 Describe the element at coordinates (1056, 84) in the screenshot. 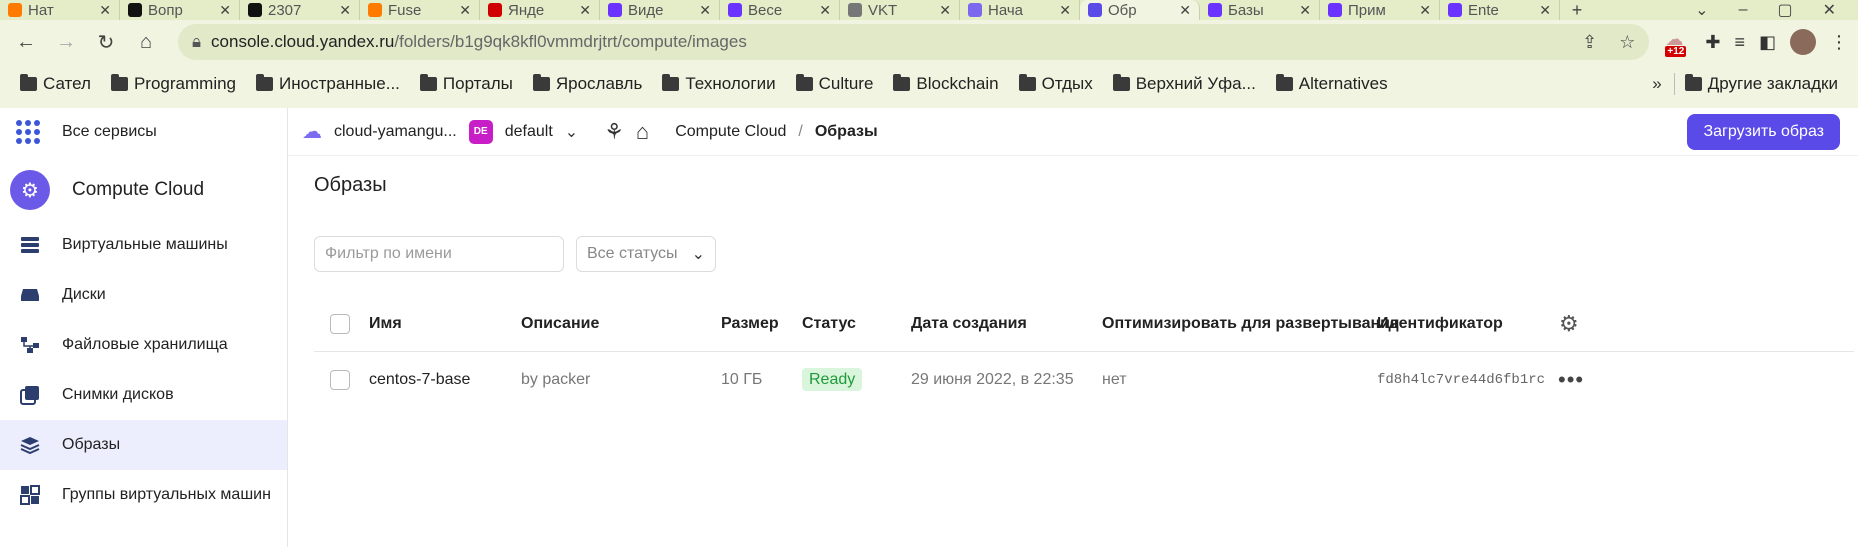

I see `bookmark-folder: Отдых` at that location.